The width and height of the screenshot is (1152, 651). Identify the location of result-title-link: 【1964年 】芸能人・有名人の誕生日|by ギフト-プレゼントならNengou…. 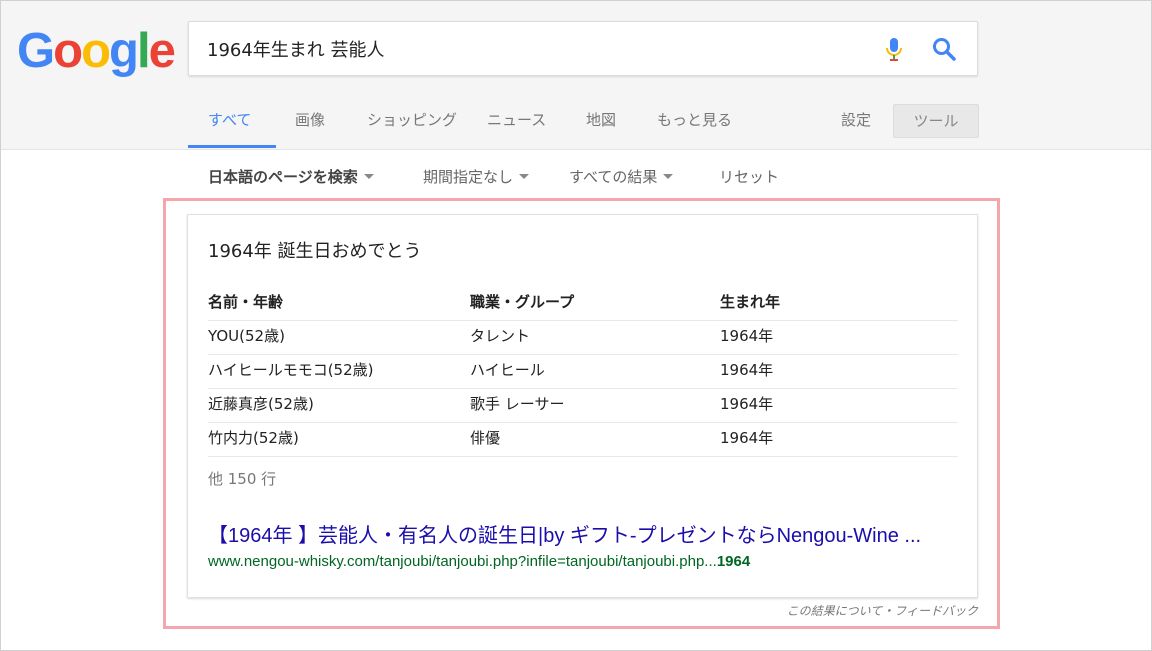
(564, 533).